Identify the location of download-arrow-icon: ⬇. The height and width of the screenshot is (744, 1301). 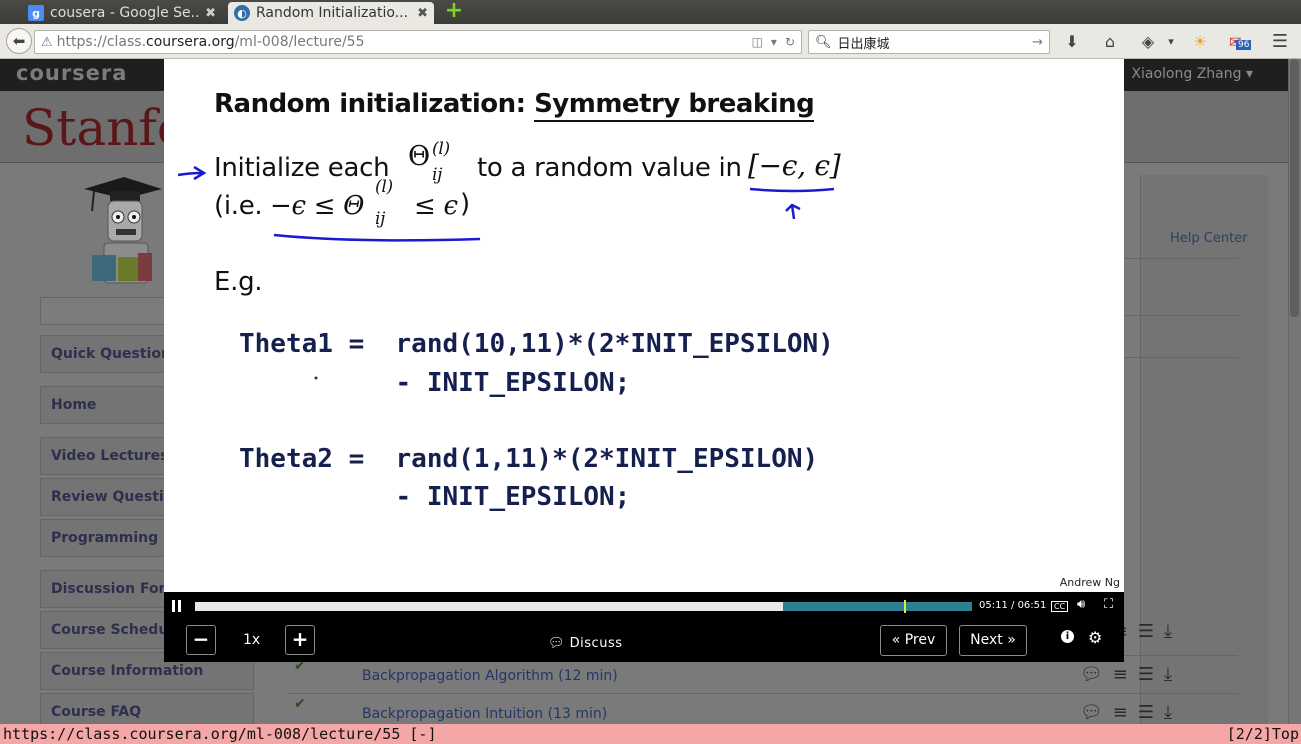
(1072, 42).